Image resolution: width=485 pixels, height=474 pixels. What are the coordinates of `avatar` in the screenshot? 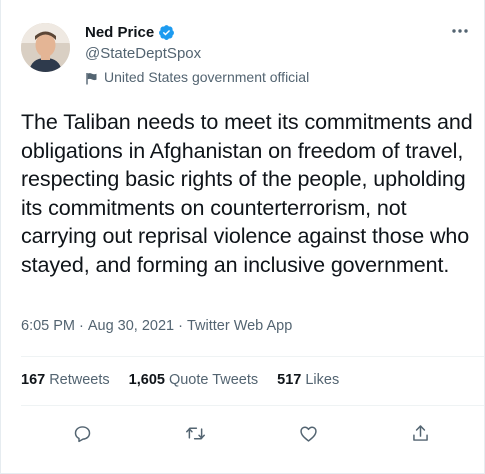 It's located at (45, 47).